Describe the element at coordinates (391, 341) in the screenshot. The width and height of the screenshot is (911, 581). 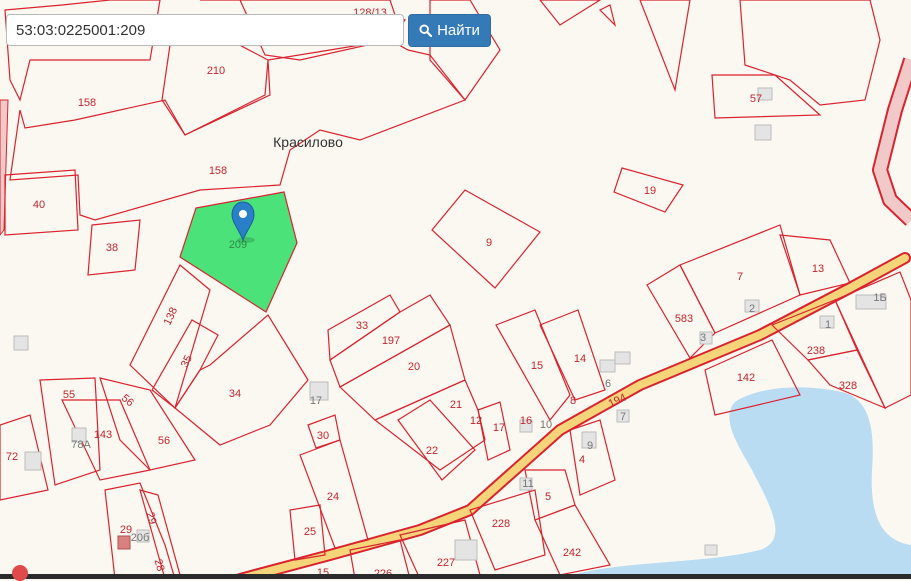
I see `parcel-label: 197` at that location.